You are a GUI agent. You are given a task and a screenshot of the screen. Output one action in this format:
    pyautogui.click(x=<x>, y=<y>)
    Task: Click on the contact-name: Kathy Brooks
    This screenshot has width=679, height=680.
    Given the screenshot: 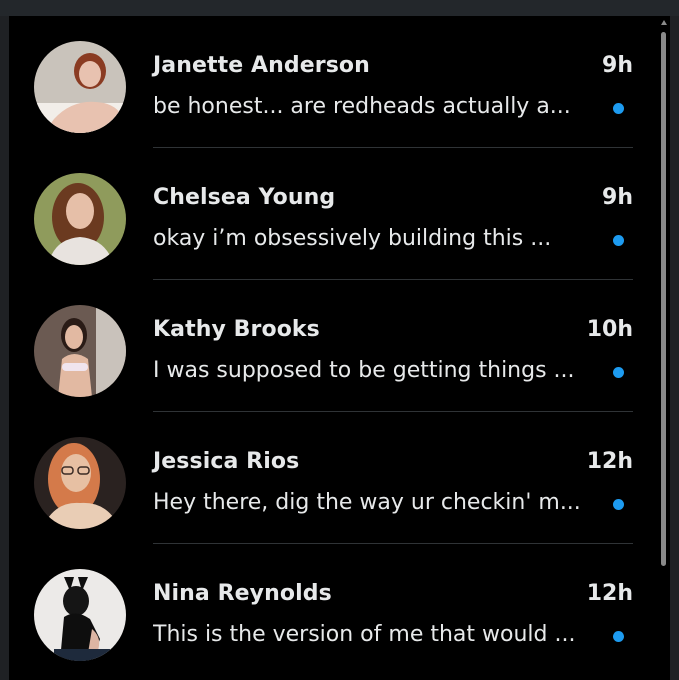 What is the action you would take?
    pyautogui.click(x=236, y=329)
    